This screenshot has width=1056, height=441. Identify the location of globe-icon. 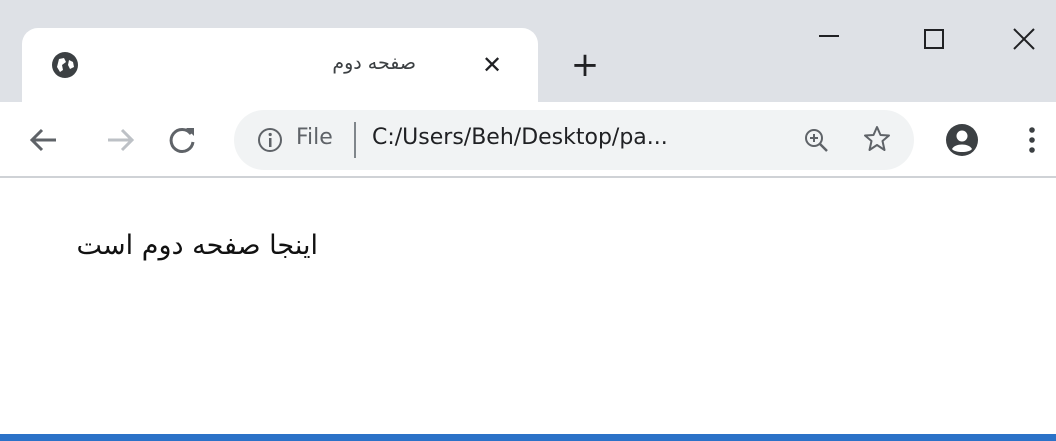
(65, 65).